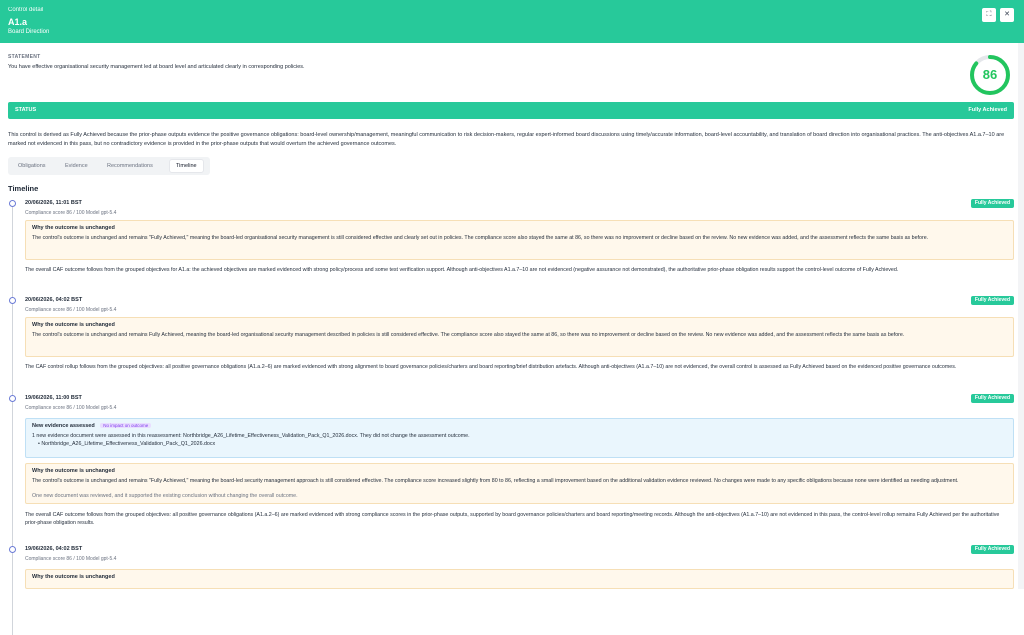 The width and height of the screenshot is (1024, 635). What do you see at coordinates (186, 166) in the screenshot?
I see `tab-timeline: Timeline` at bounding box center [186, 166].